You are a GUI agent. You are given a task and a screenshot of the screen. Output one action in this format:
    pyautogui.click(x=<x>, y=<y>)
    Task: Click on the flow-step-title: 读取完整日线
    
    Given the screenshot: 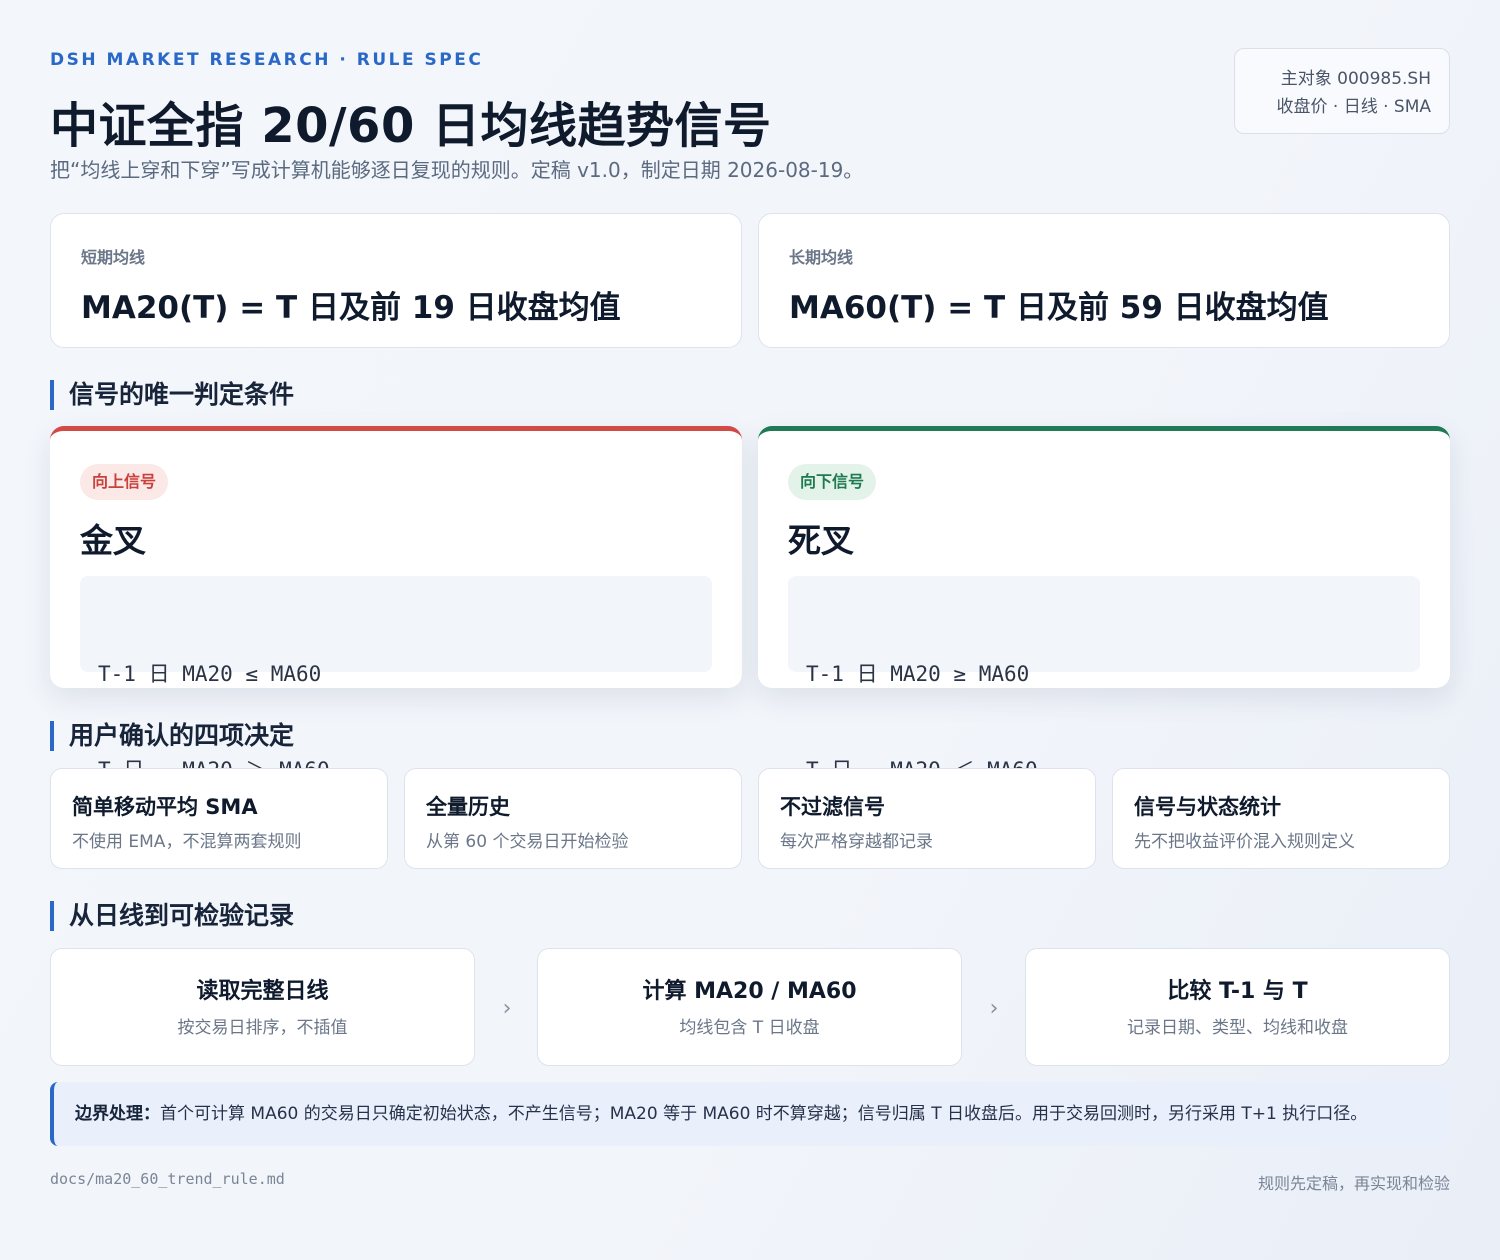 What is the action you would take?
    pyautogui.click(x=262, y=991)
    